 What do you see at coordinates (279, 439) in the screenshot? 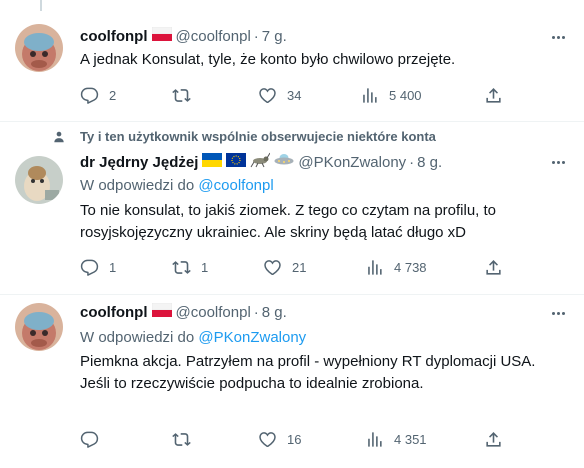
I see `like-button: 16` at bounding box center [279, 439].